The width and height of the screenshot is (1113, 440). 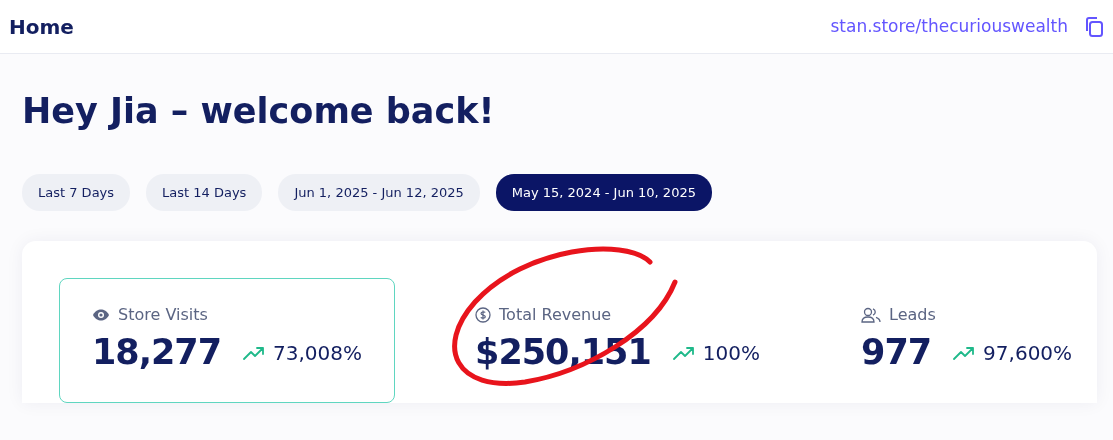 What do you see at coordinates (871, 315) in the screenshot?
I see `users-icon` at bounding box center [871, 315].